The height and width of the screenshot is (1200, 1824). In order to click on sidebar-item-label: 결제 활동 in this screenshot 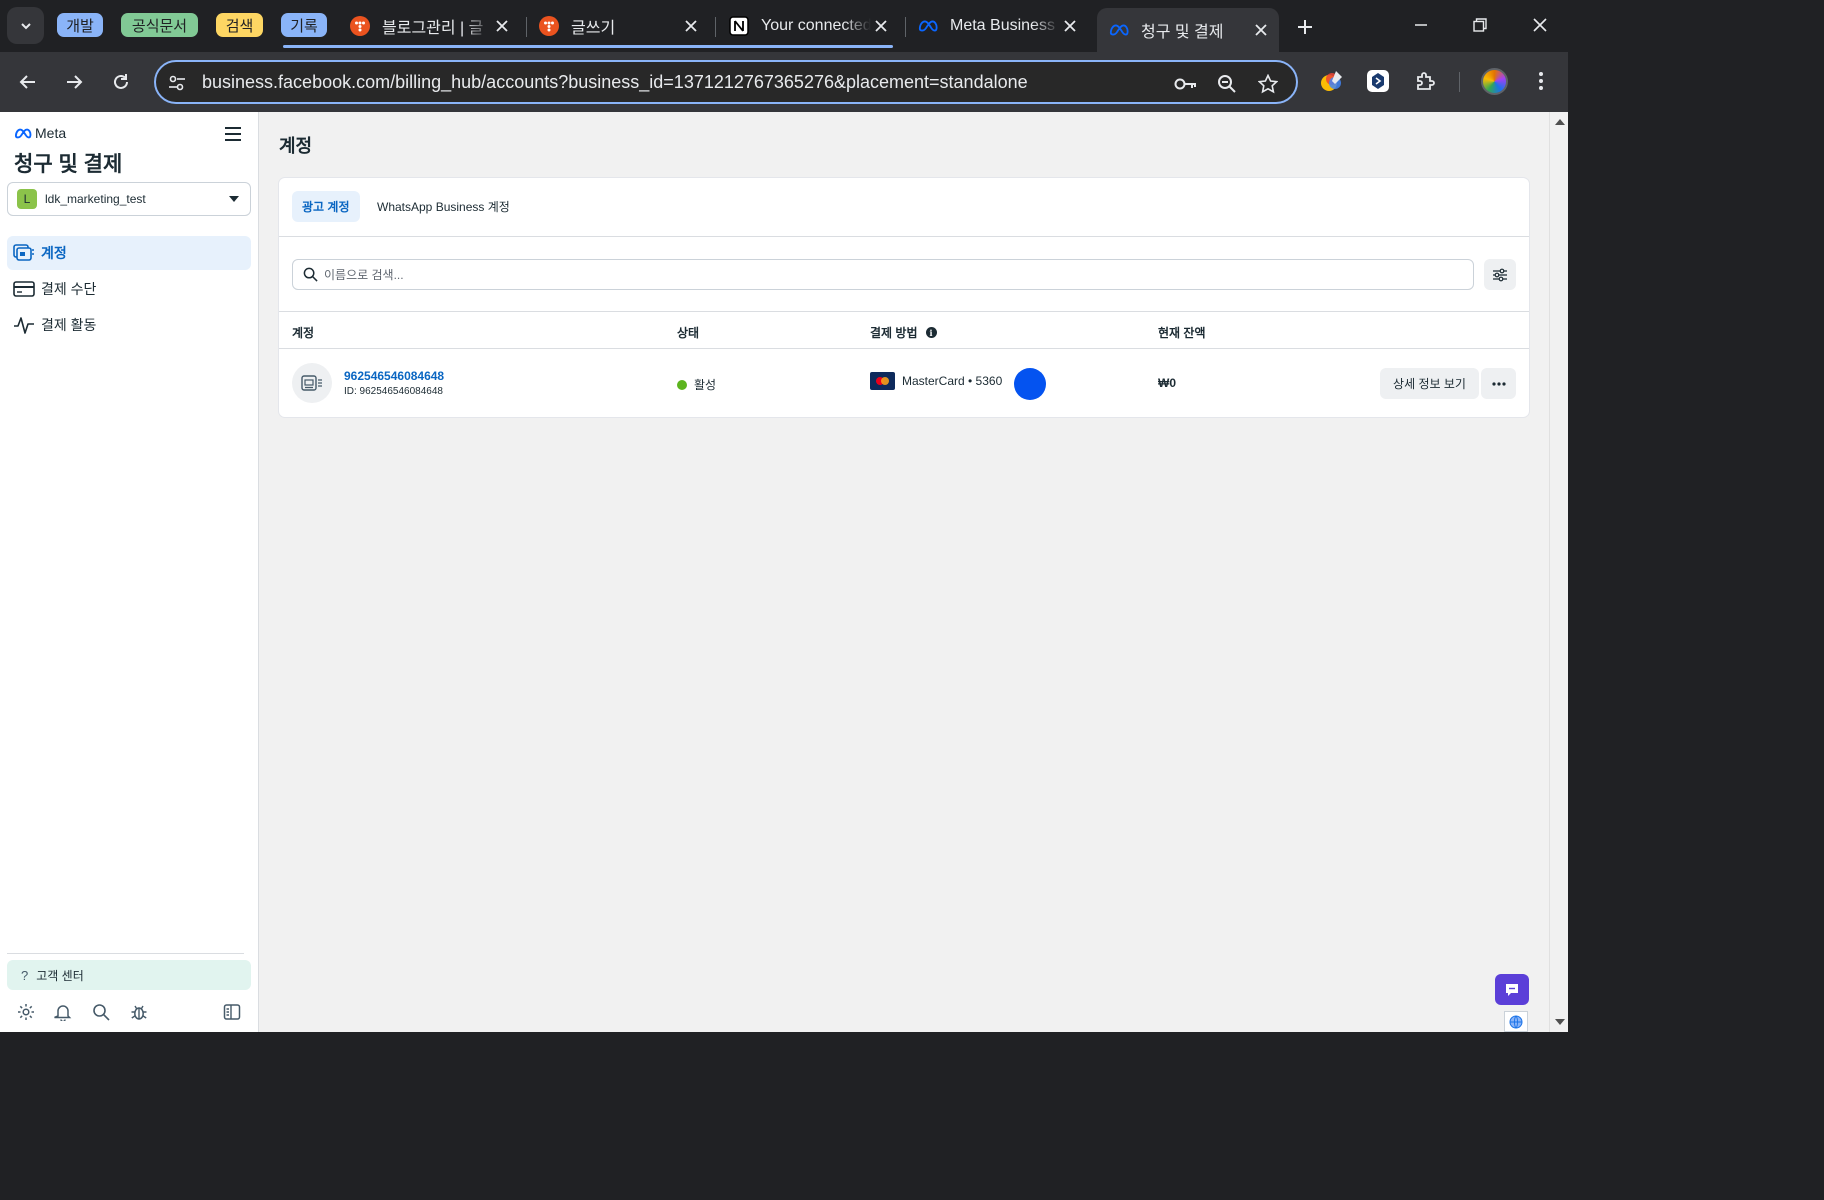, I will do `click(69, 325)`.